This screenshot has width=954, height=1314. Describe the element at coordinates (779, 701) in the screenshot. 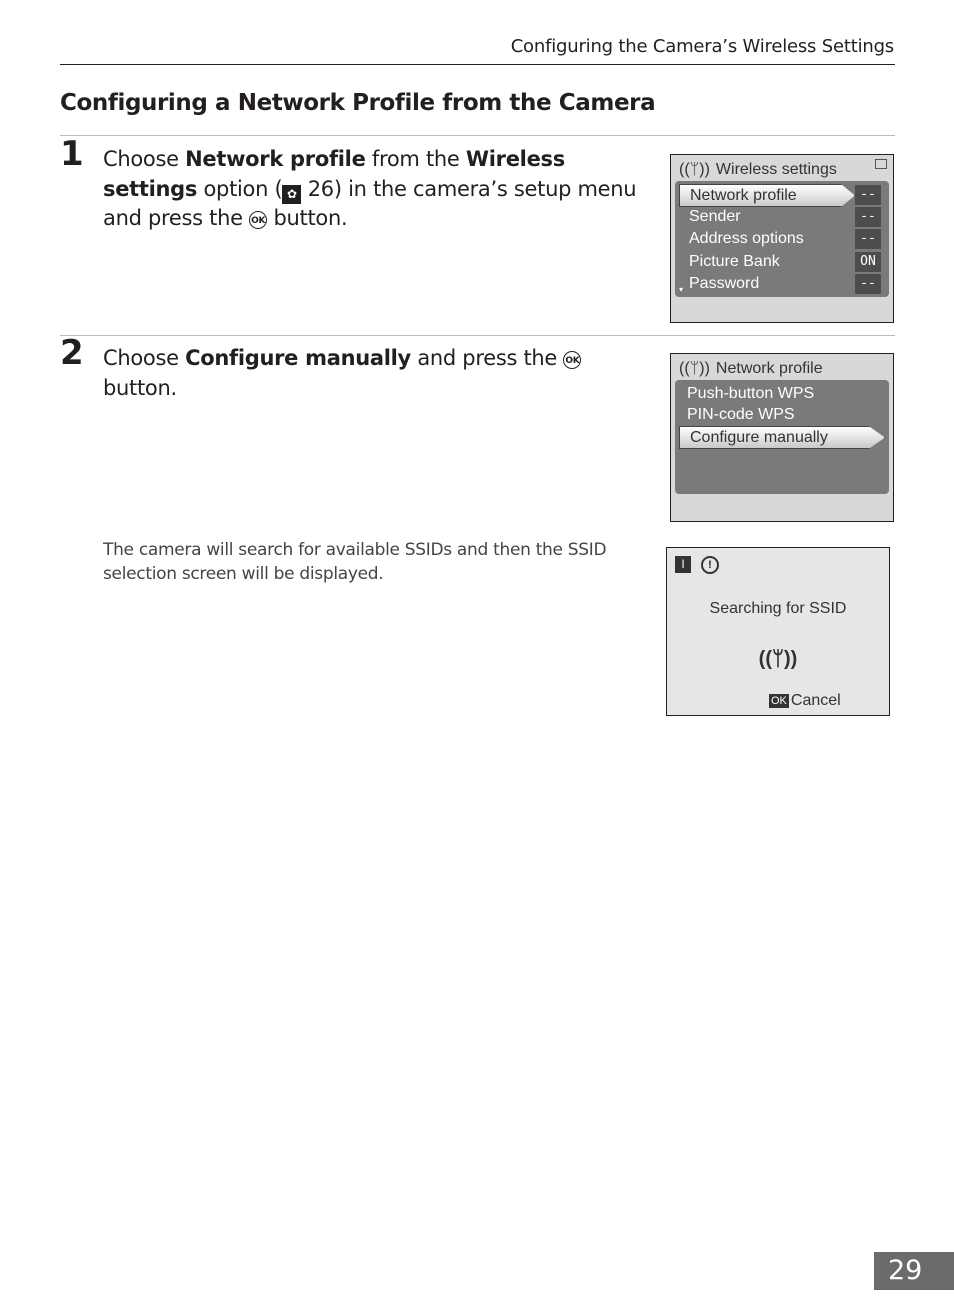

I see `ok-icon: OK` at that location.